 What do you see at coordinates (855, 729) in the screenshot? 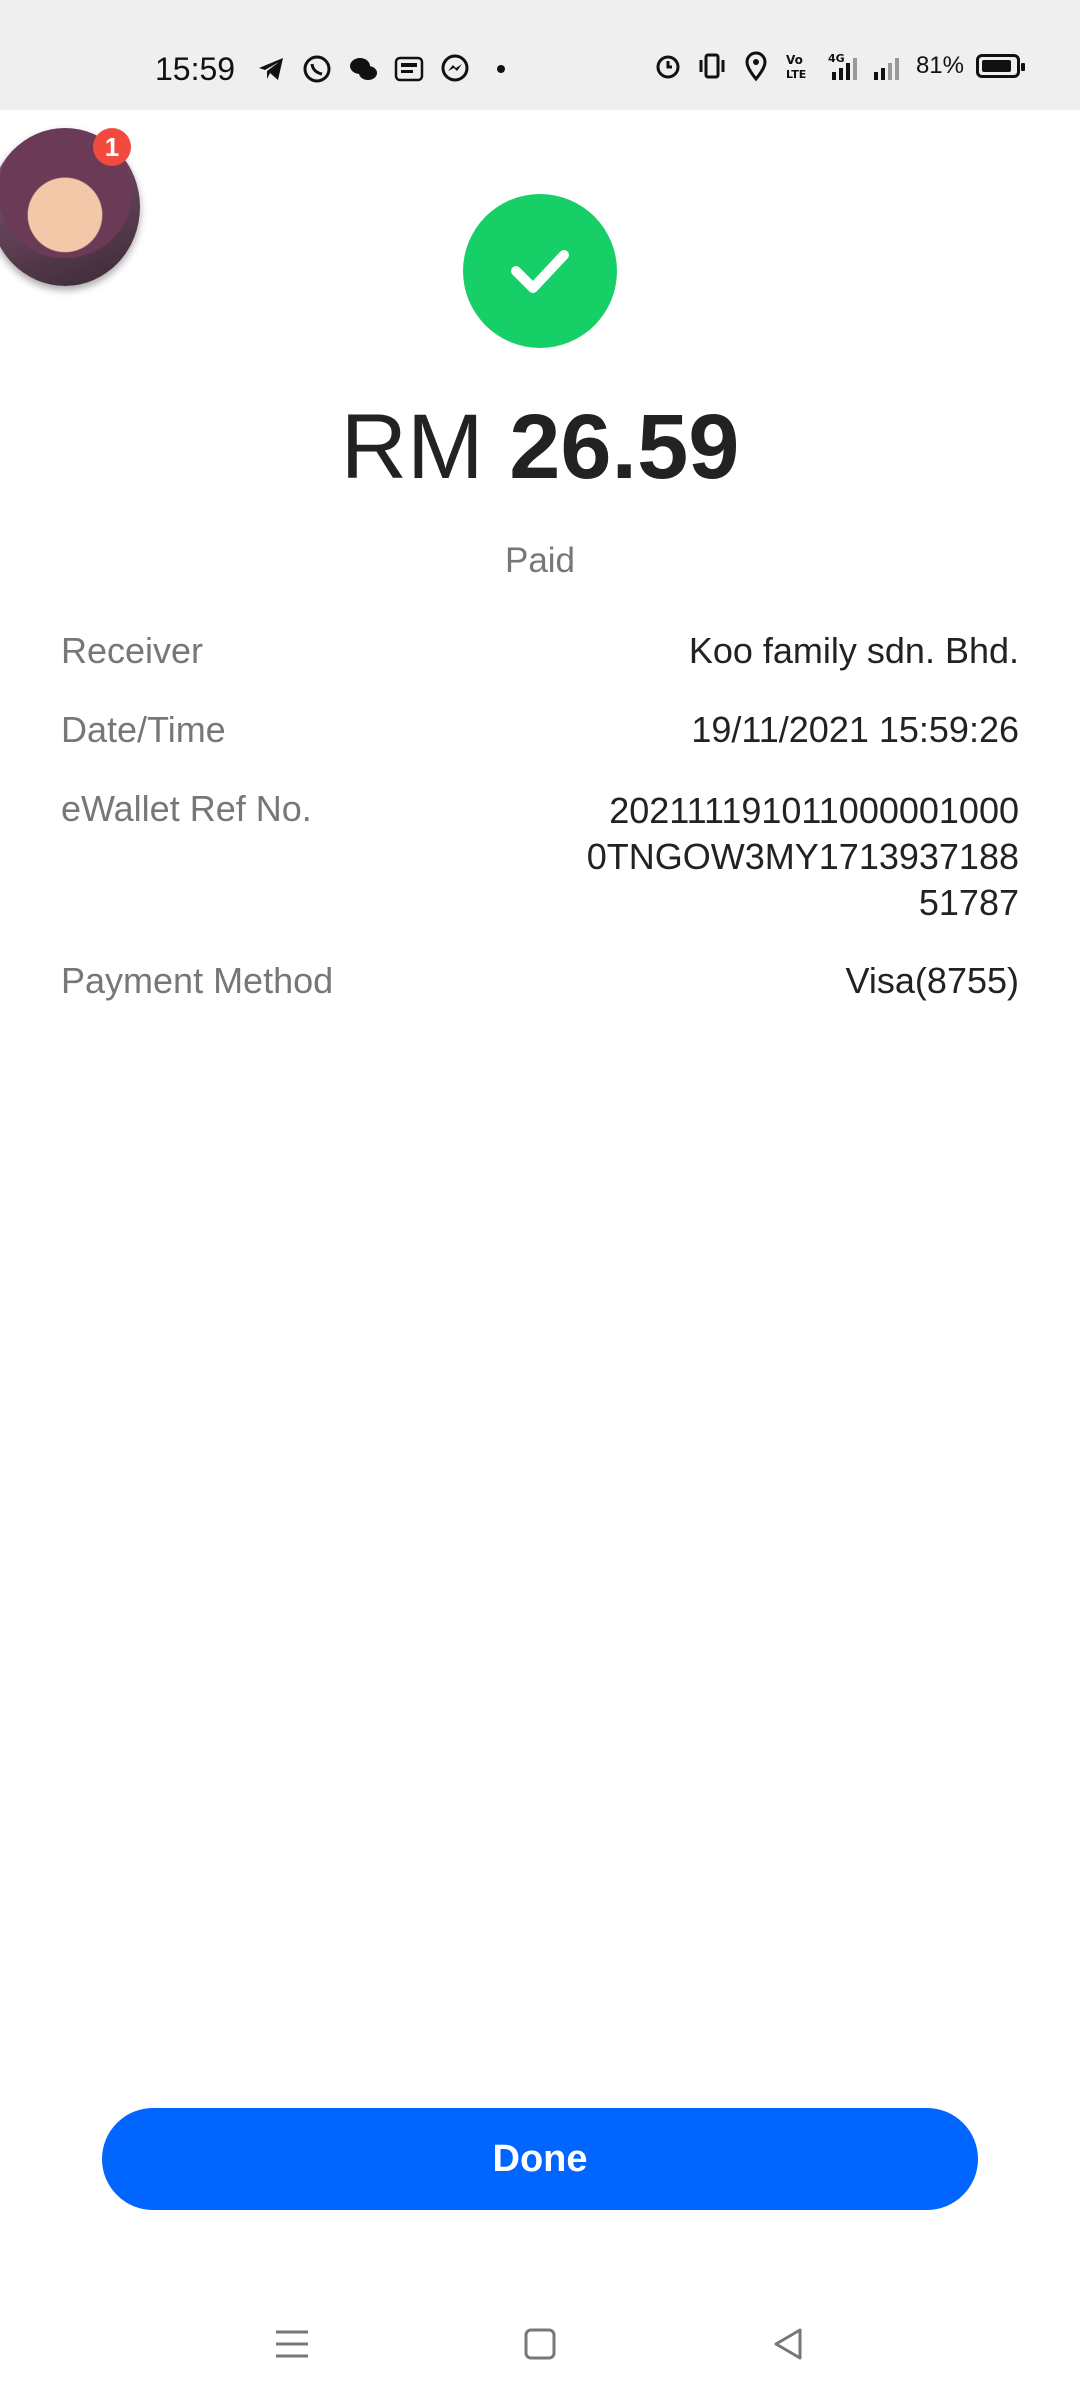
I see `detail-value: 19/11/2021 15:59:26` at bounding box center [855, 729].